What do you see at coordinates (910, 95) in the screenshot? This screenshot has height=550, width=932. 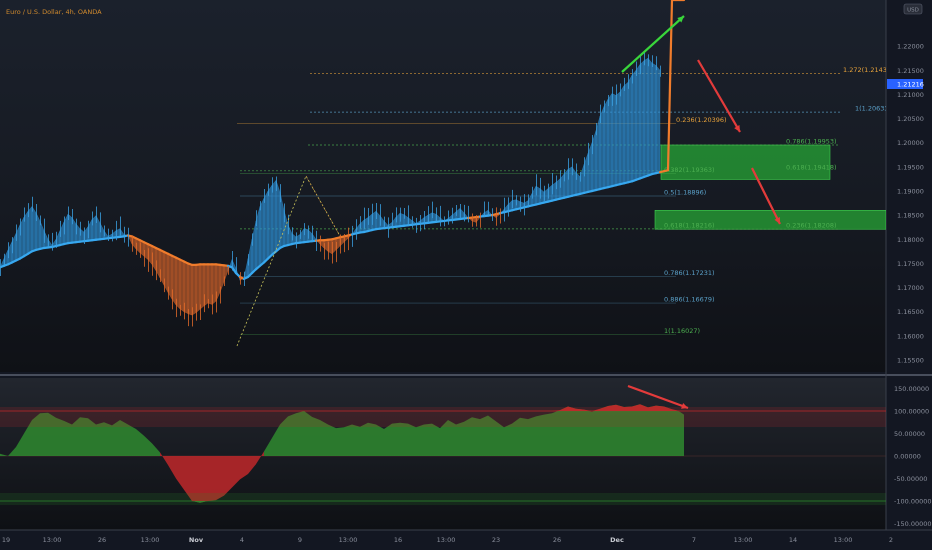 I see `price-axis-tick: 1.21000` at bounding box center [910, 95].